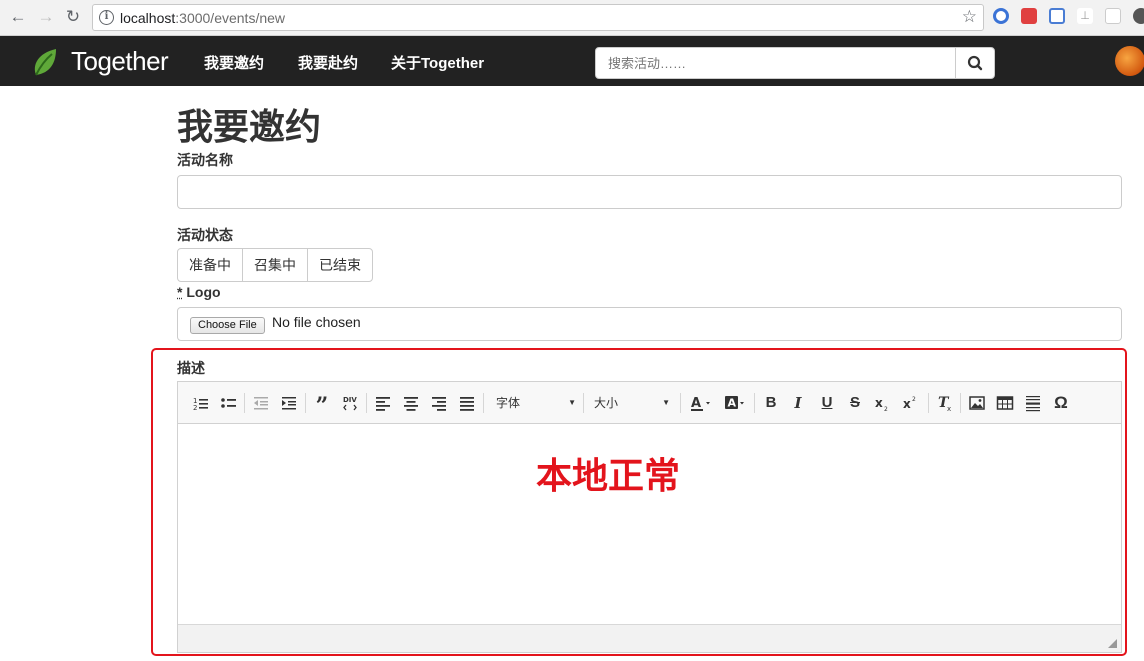 The width and height of the screenshot is (1144, 661). Describe the element at coordinates (261, 403) in the screenshot. I see `outdent-icon` at that location.